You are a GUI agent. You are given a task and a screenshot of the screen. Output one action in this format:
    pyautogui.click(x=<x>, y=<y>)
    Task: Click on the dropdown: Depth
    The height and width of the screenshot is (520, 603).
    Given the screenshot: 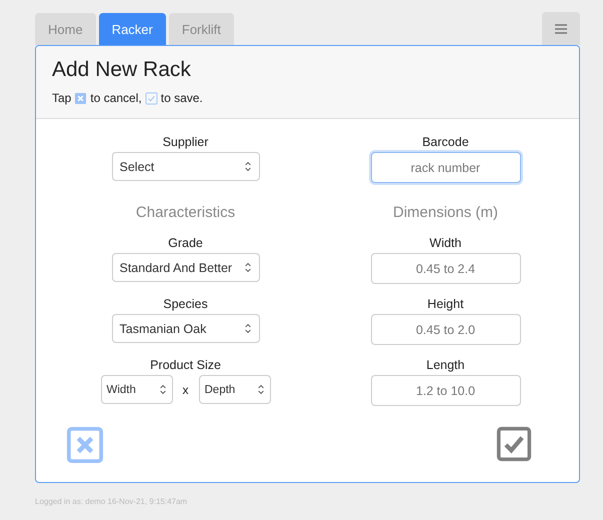 What is the action you would take?
    pyautogui.click(x=234, y=389)
    